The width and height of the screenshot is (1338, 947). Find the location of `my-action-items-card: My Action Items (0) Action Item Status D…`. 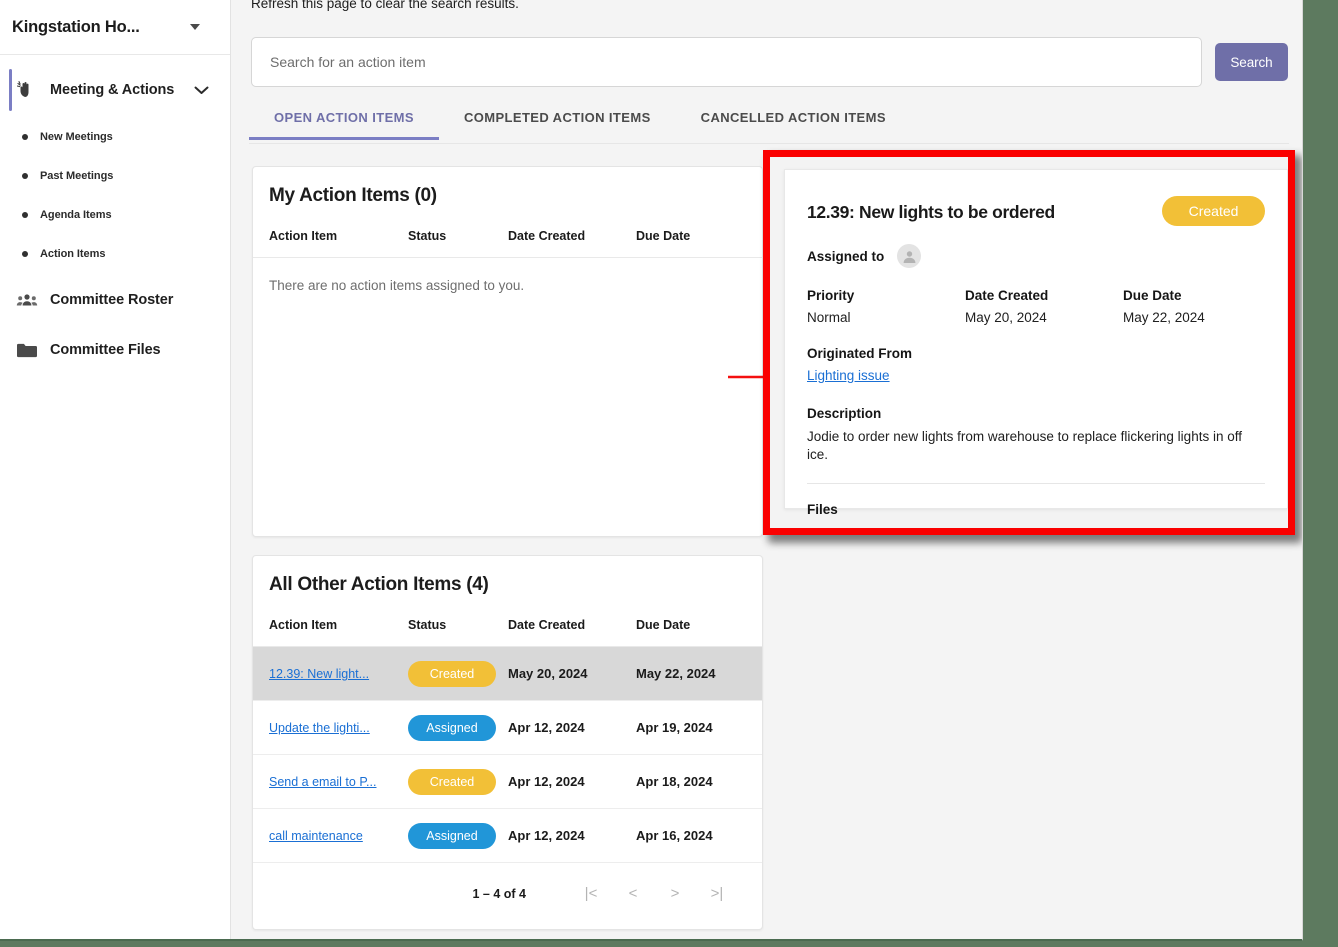

my-action-items-card: My Action Items (0) Action Item Status D… is located at coordinates (507, 351).